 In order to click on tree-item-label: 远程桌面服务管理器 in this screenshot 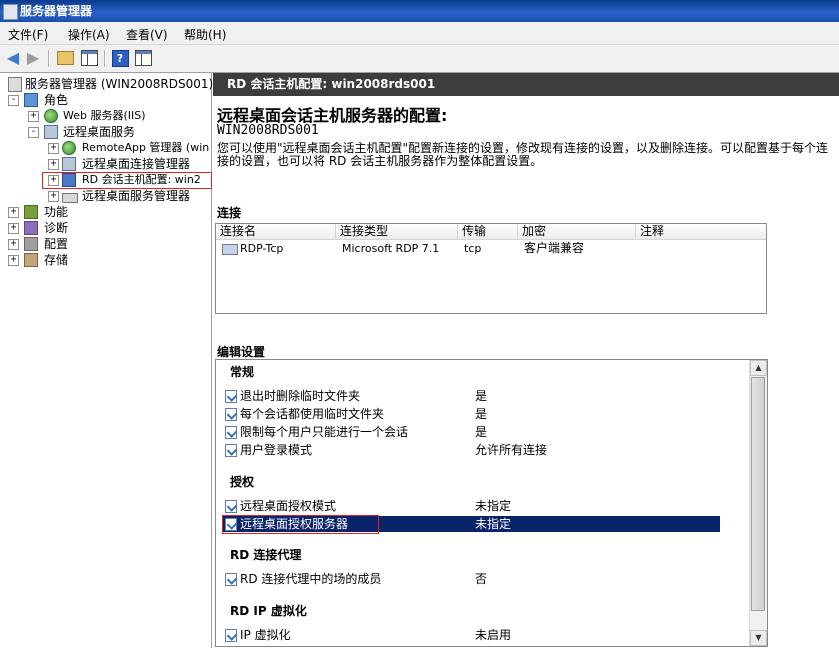, I will do `click(136, 196)`.